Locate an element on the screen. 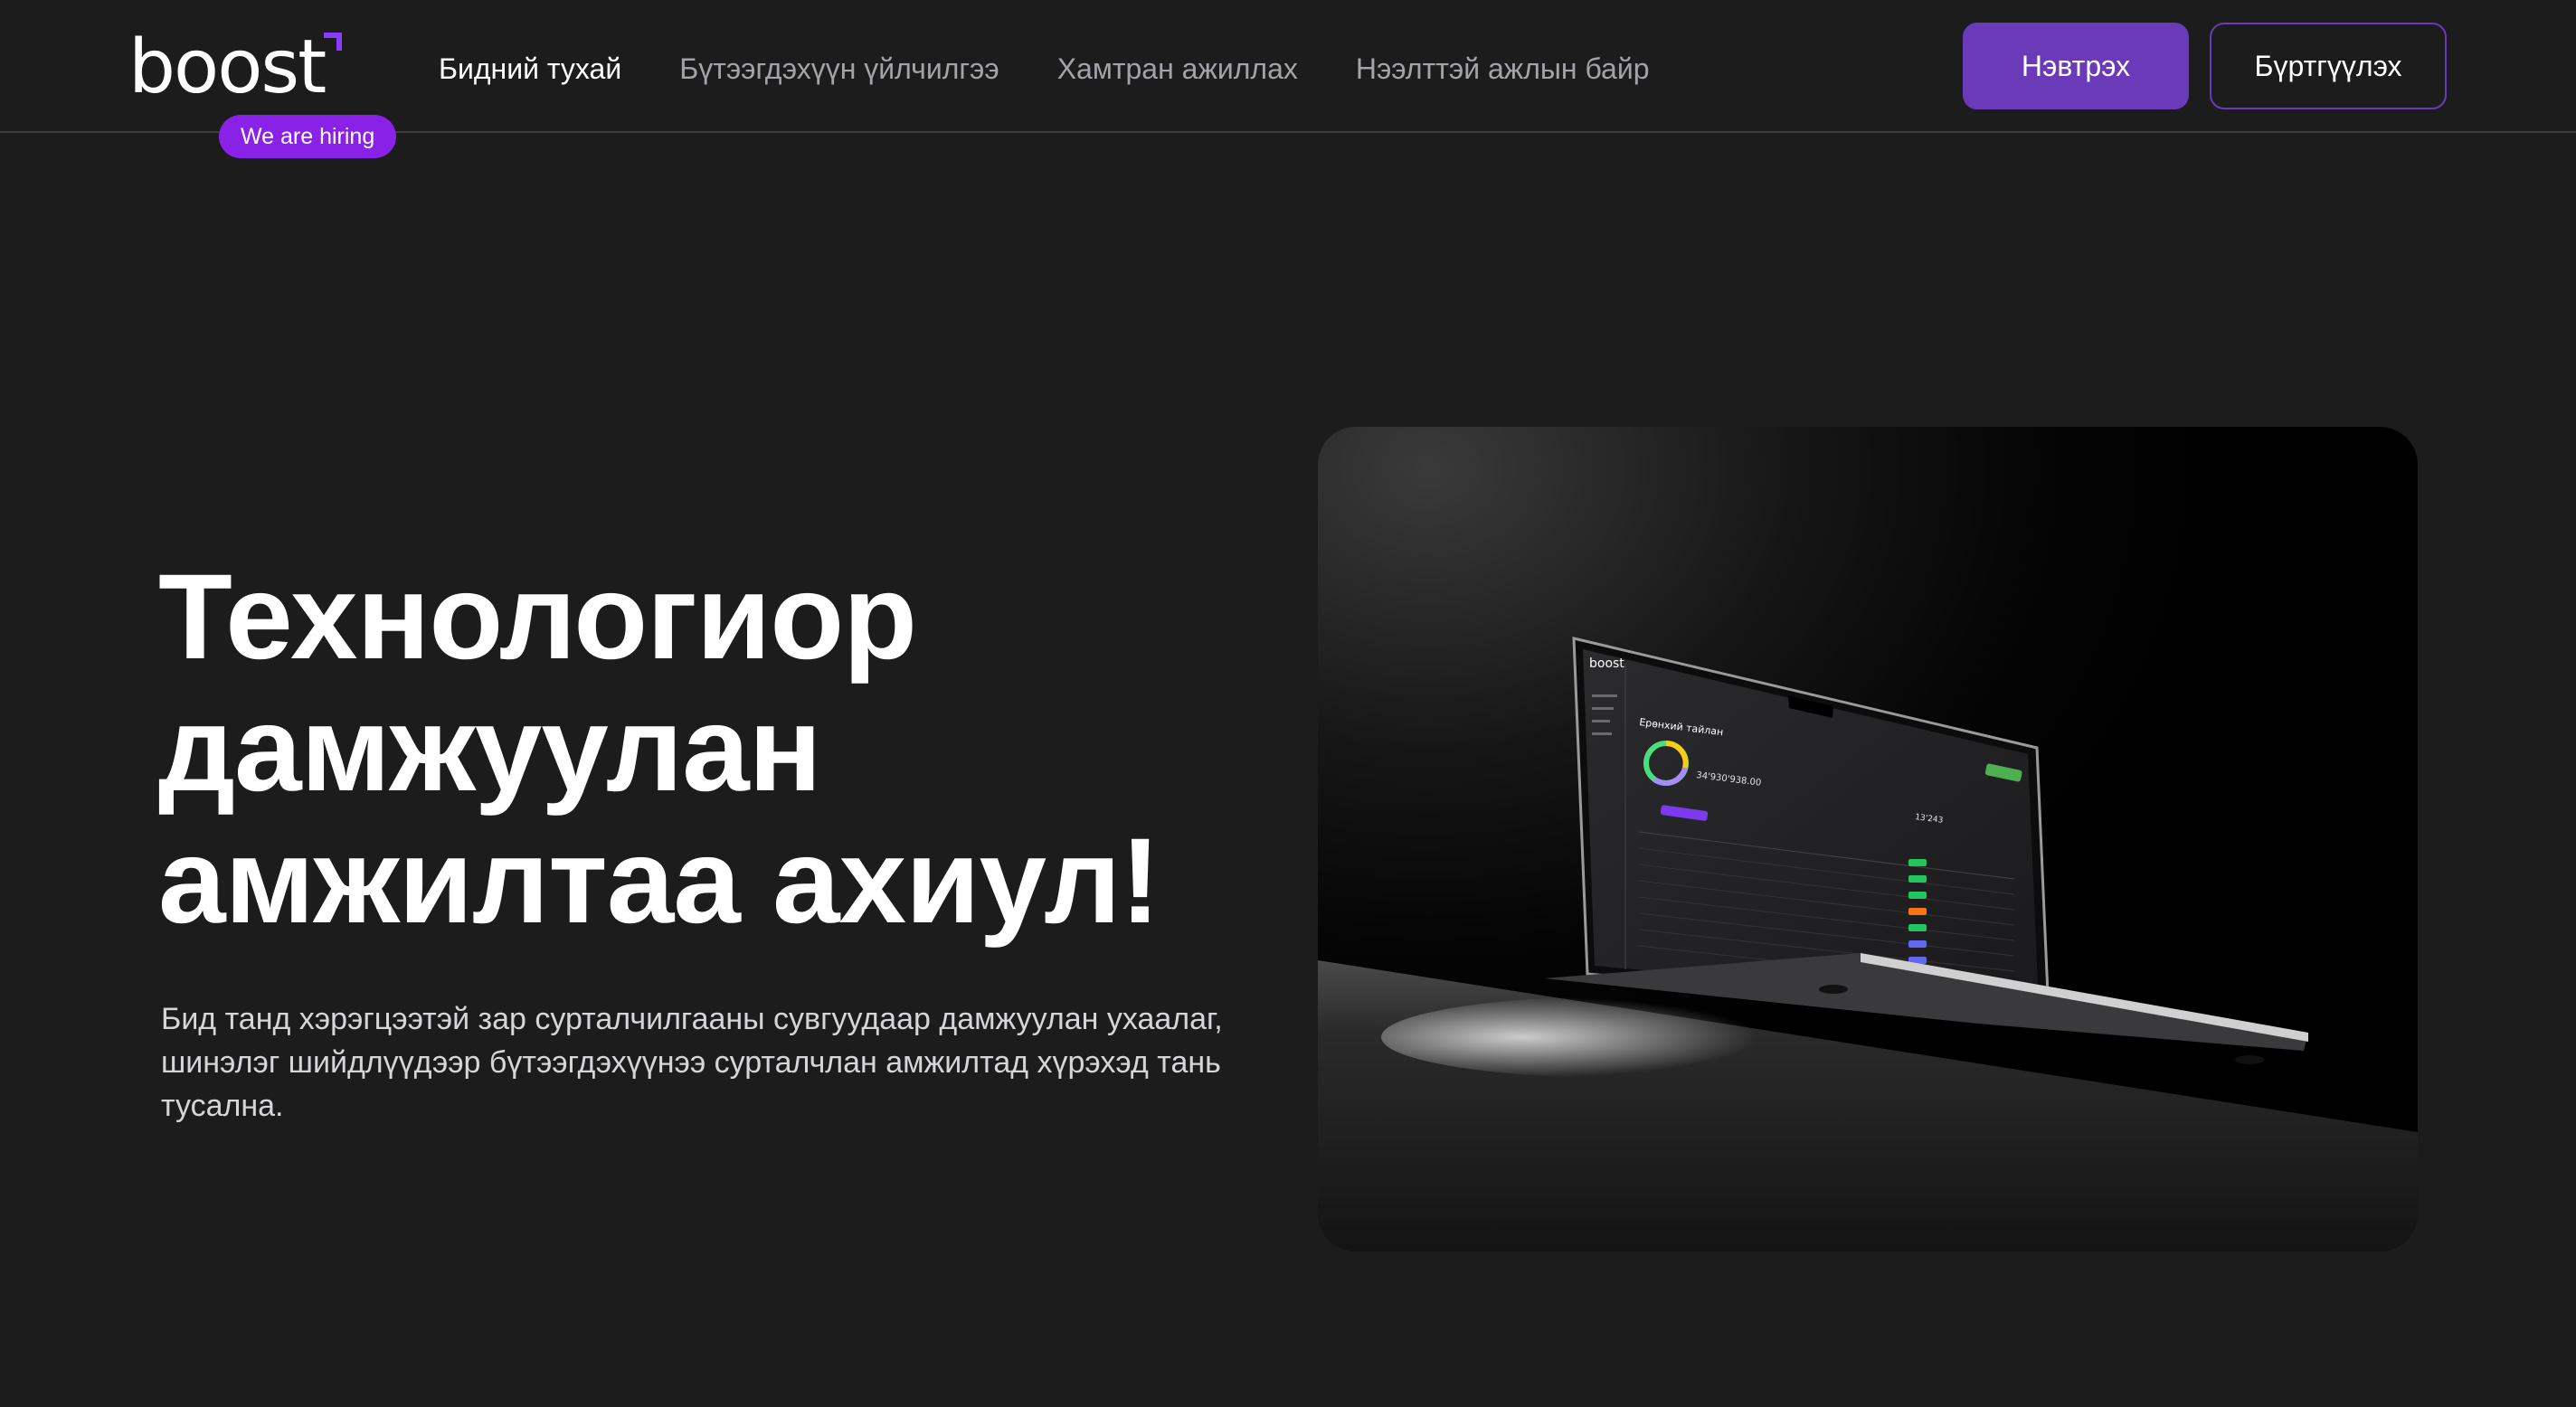  hero-title-line-1: Технологиор is located at coordinates (537, 617).